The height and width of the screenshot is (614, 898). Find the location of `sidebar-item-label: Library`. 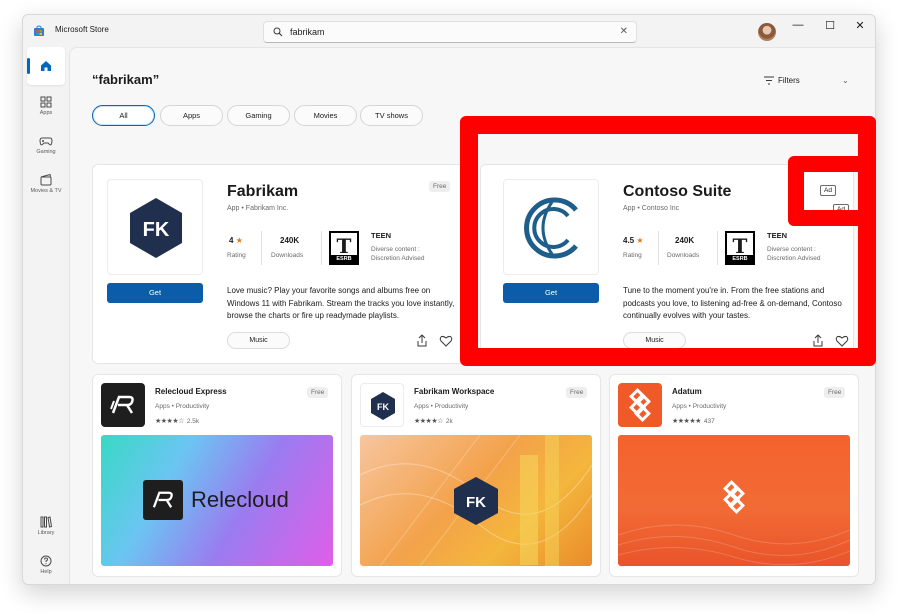

sidebar-item-label: Library is located at coordinates (46, 533).